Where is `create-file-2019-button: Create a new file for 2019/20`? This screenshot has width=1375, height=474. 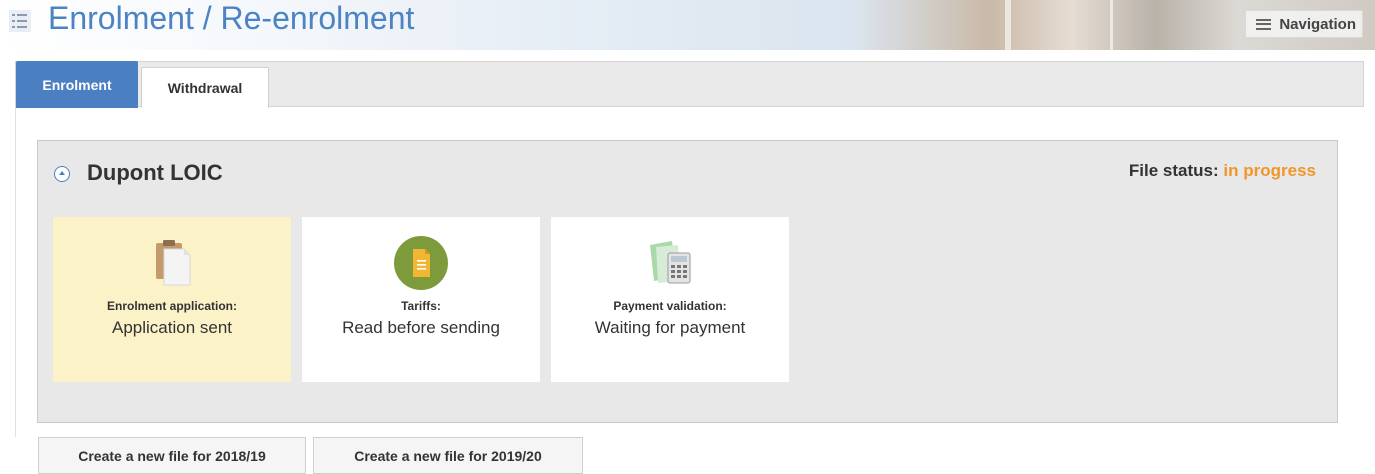 create-file-2019-button: Create a new file for 2019/20 is located at coordinates (448, 455).